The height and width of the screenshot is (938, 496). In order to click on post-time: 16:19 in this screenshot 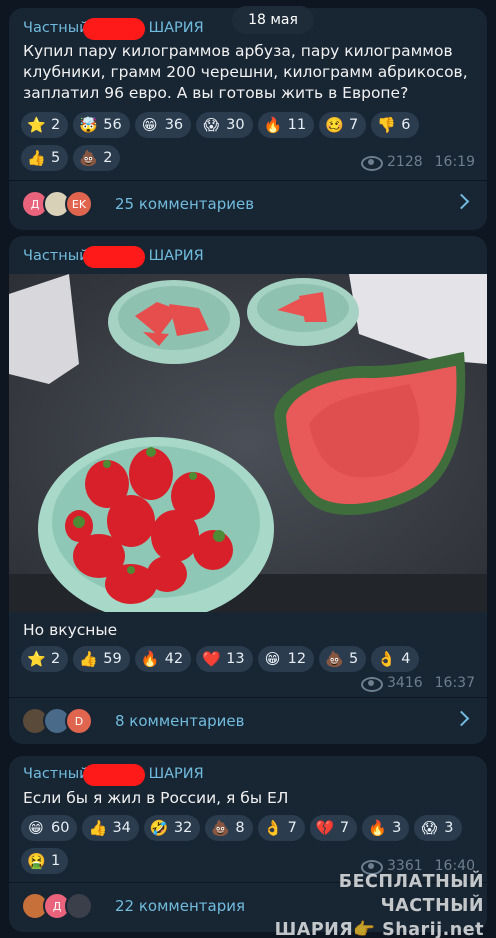, I will do `click(454, 162)`.